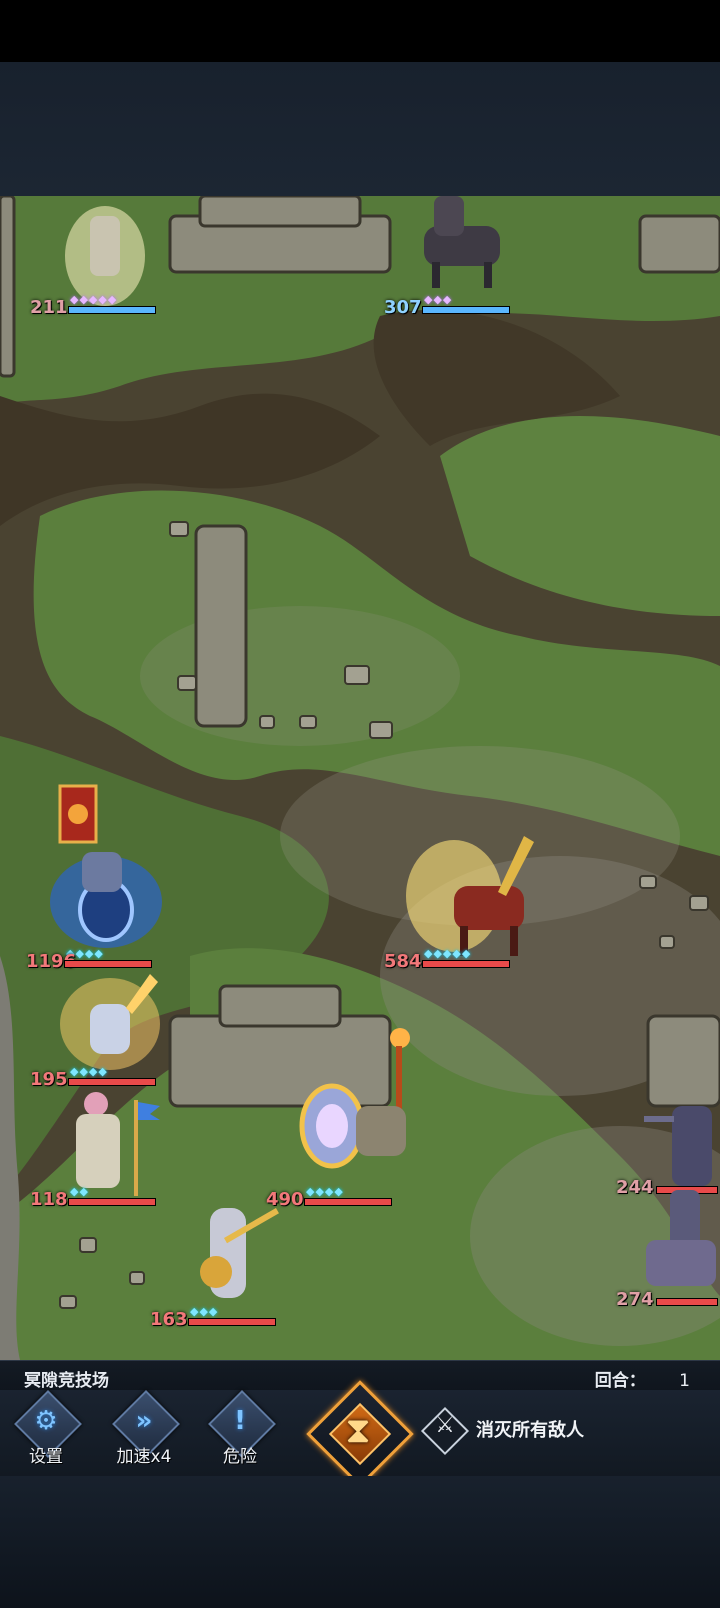  What do you see at coordinates (239, 1253) in the screenshot?
I see `bard-icon` at bounding box center [239, 1253].